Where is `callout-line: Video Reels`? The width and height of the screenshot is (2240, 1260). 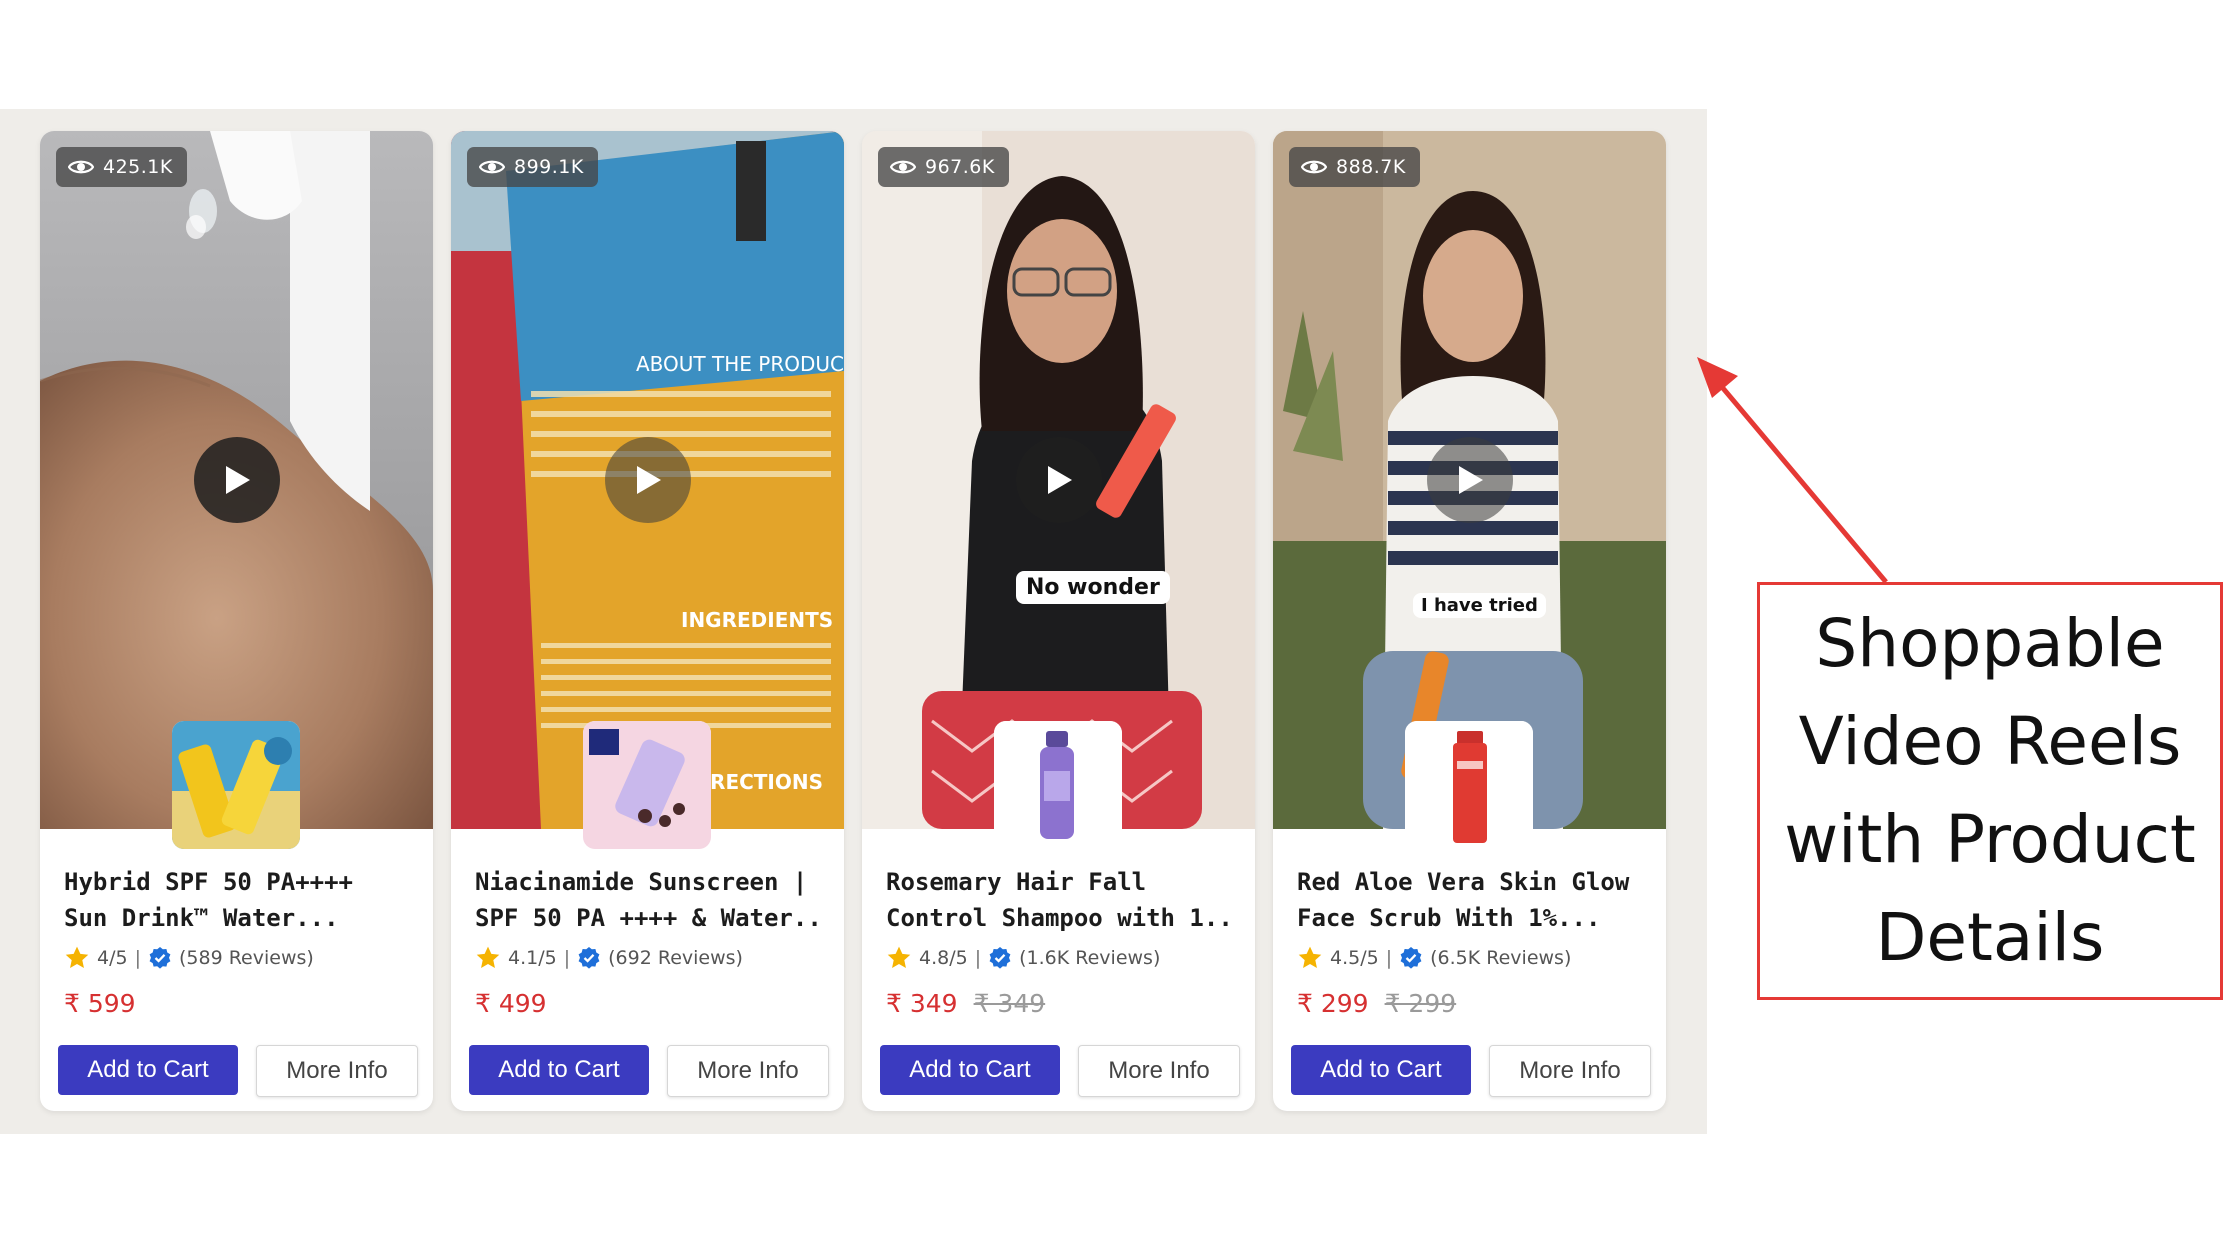
callout-line: Video Reels is located at coordinates (1990, 741).